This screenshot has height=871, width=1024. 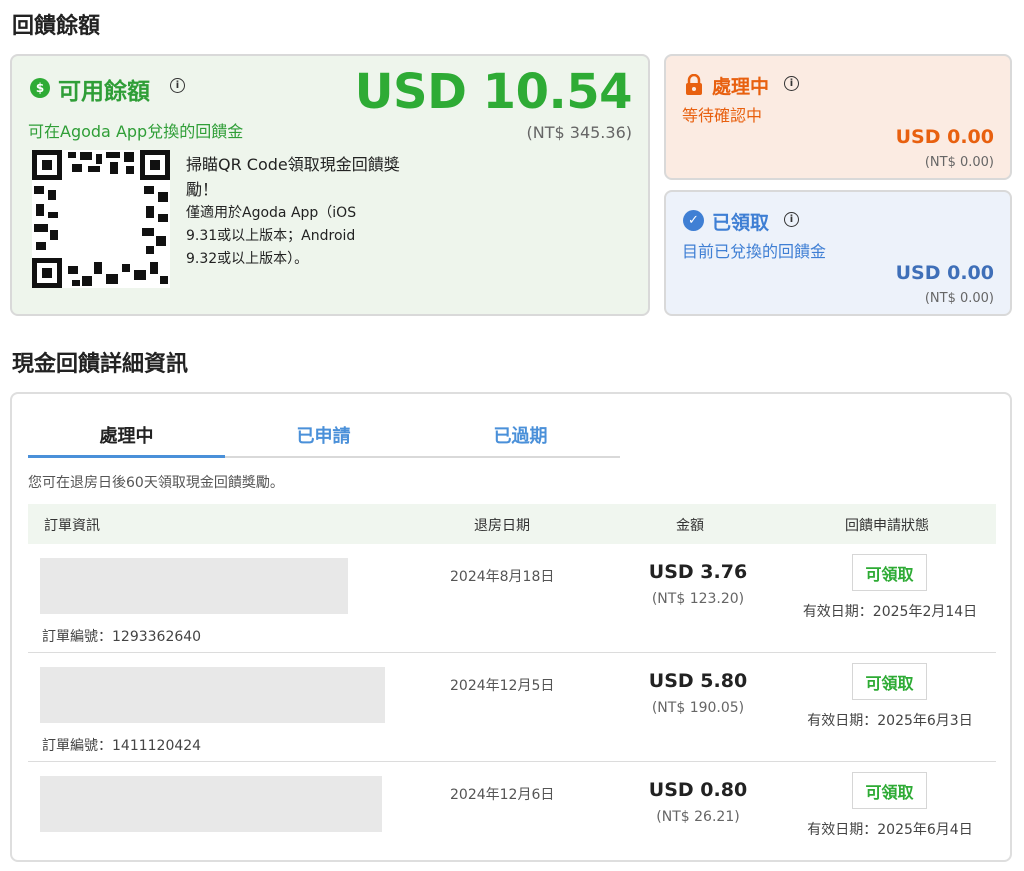 What do you see at coordinates (122, 746) in the screenshot?
I see `order-number: 訂單編號：1411120424` at bounding box center [122, 746].